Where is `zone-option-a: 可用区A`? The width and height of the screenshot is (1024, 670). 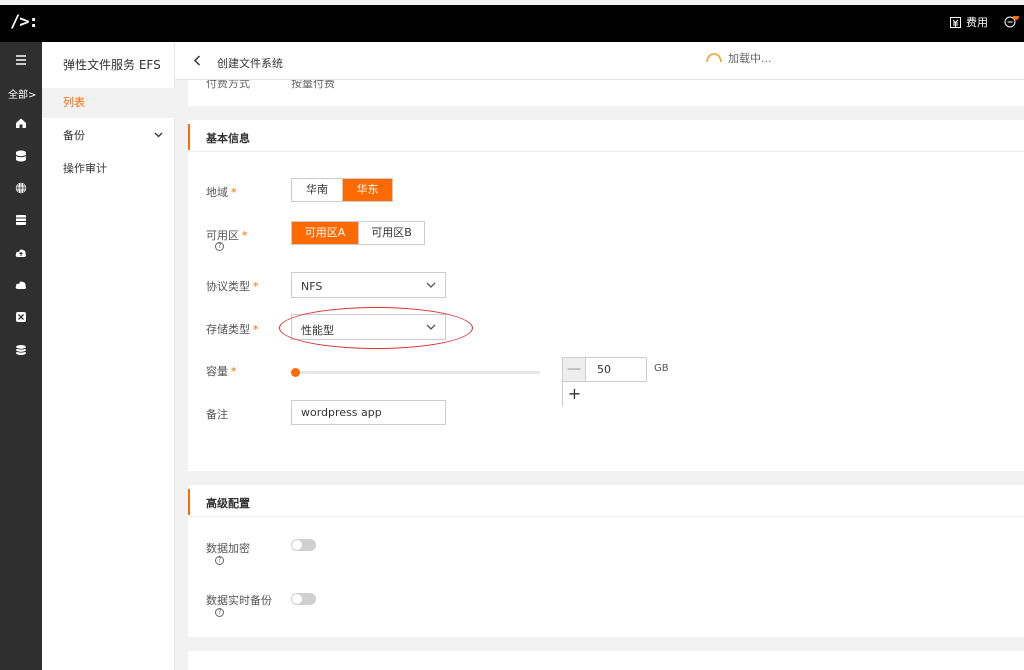
zone-option-a: 可用区A is located at coordinates (325, 233).